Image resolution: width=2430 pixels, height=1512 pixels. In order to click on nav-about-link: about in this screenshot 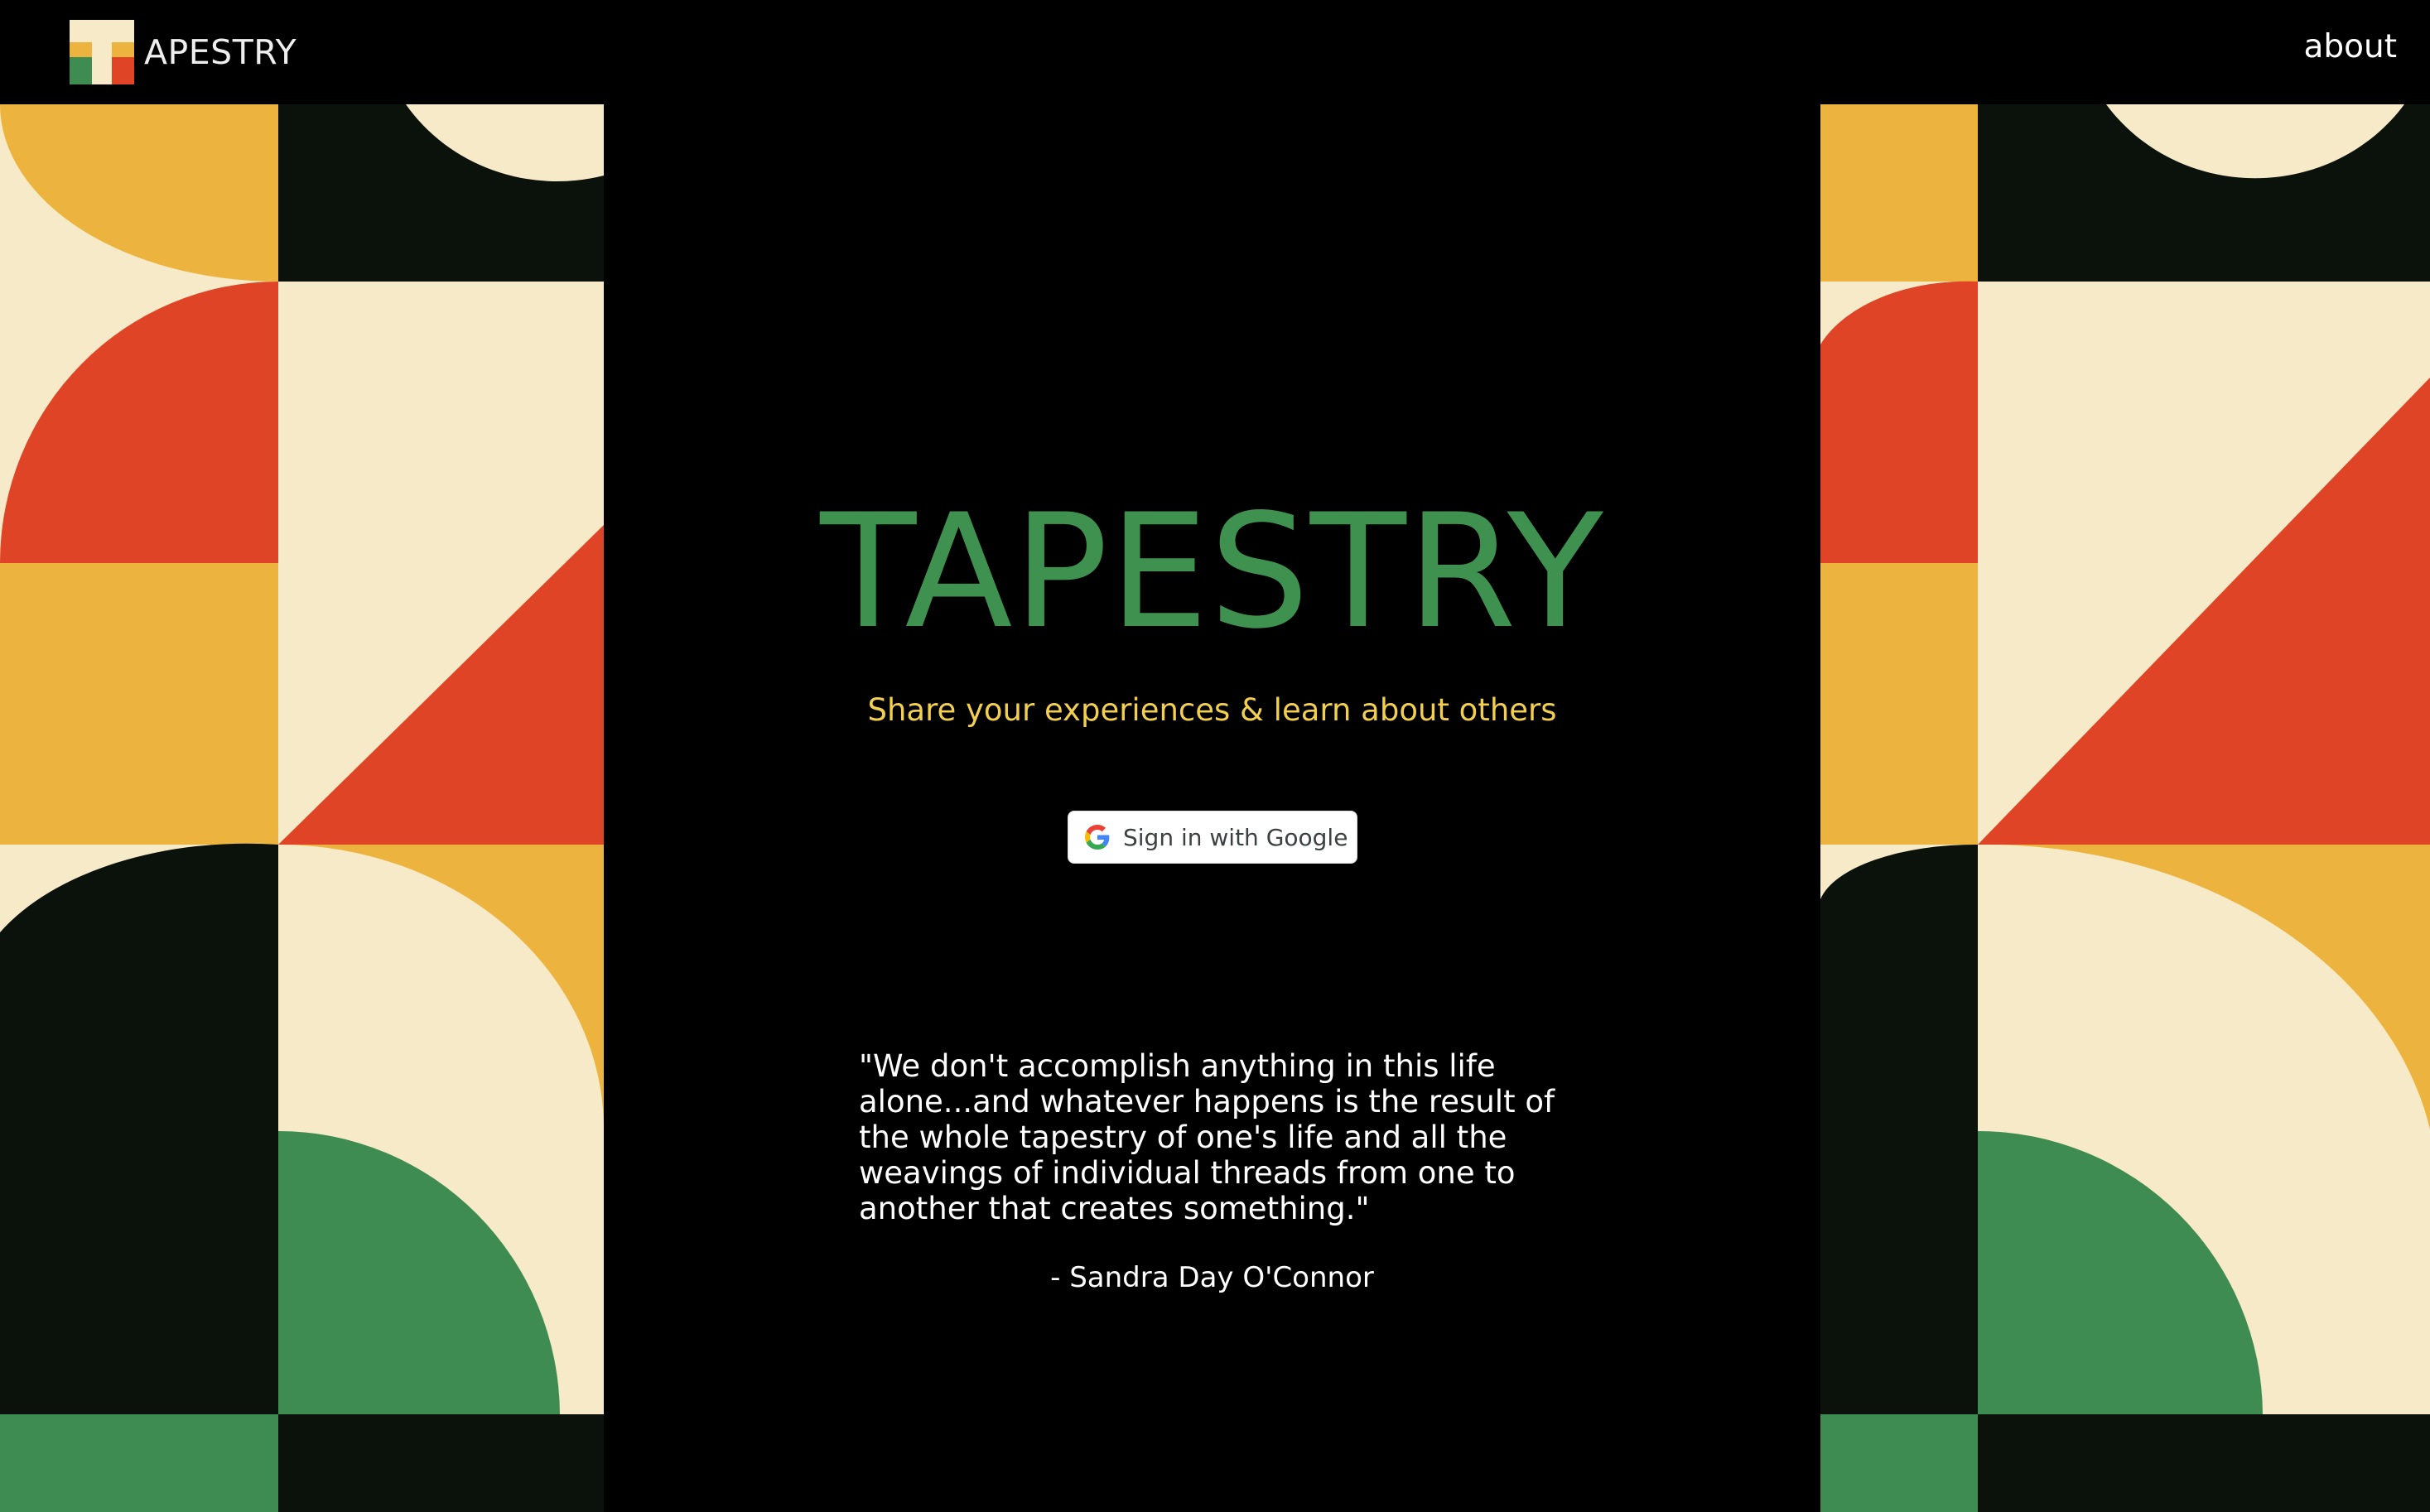, I will do `click(2350, 47)`.